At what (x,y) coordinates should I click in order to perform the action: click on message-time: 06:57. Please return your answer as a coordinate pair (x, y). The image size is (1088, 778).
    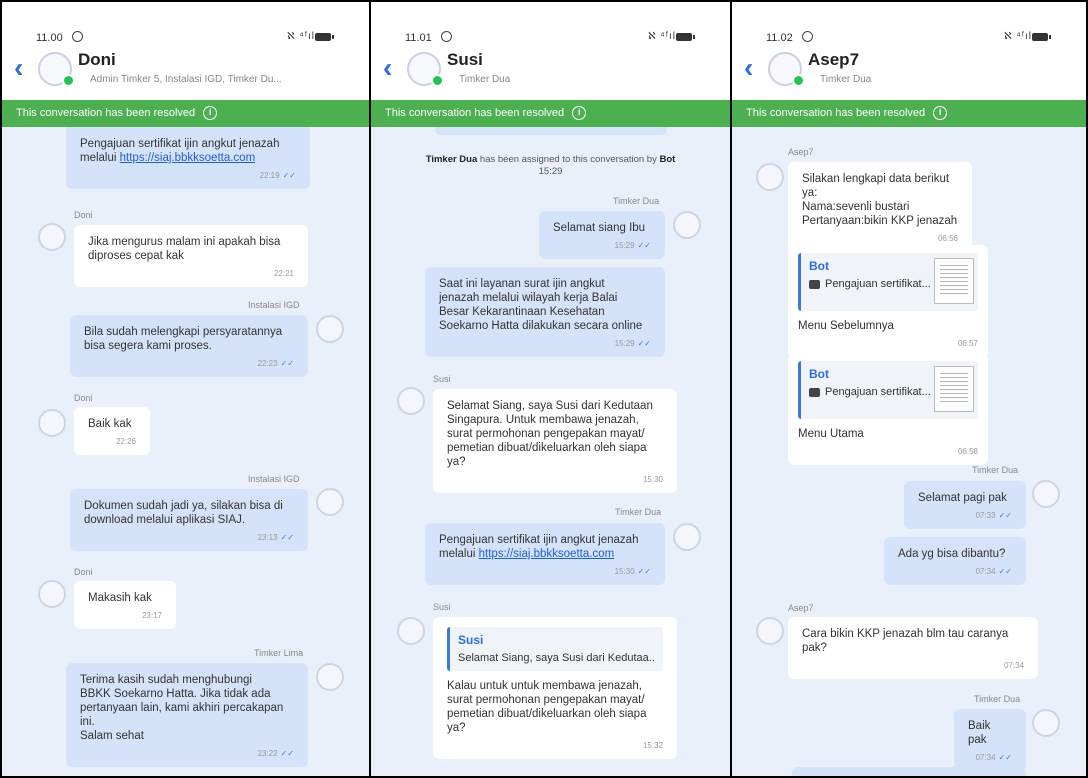
    Looking at the image, I should click on (967, 343).